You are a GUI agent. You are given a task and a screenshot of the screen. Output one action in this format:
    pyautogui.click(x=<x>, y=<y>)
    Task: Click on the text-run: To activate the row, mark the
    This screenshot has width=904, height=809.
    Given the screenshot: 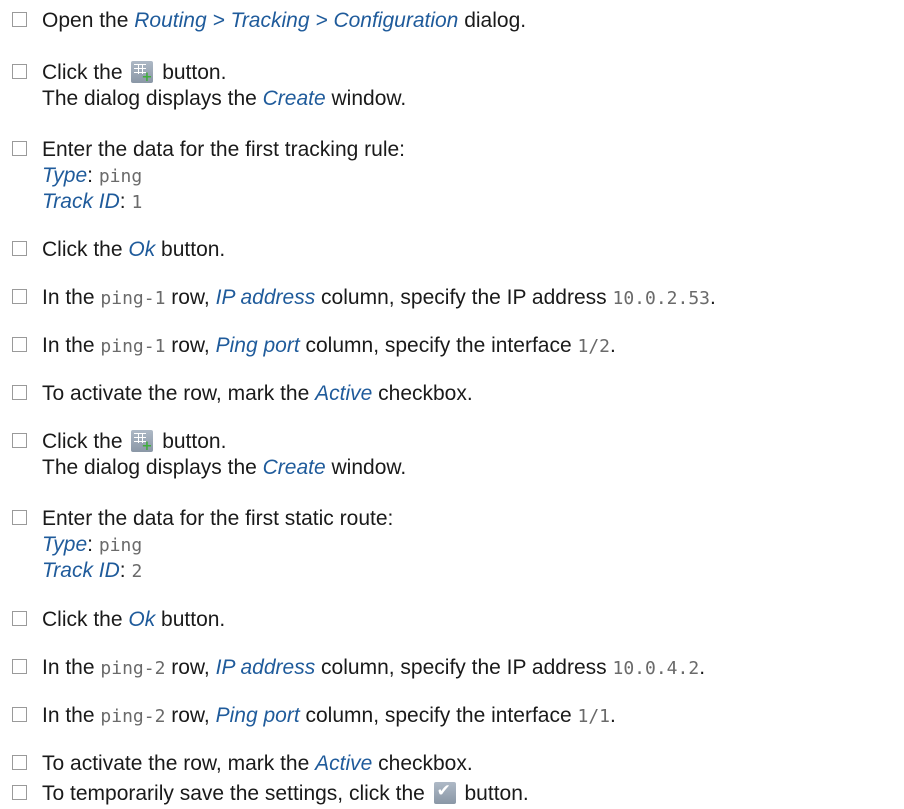 What is the action you would take?
    pyautogui.click(x=179, y=763)
    